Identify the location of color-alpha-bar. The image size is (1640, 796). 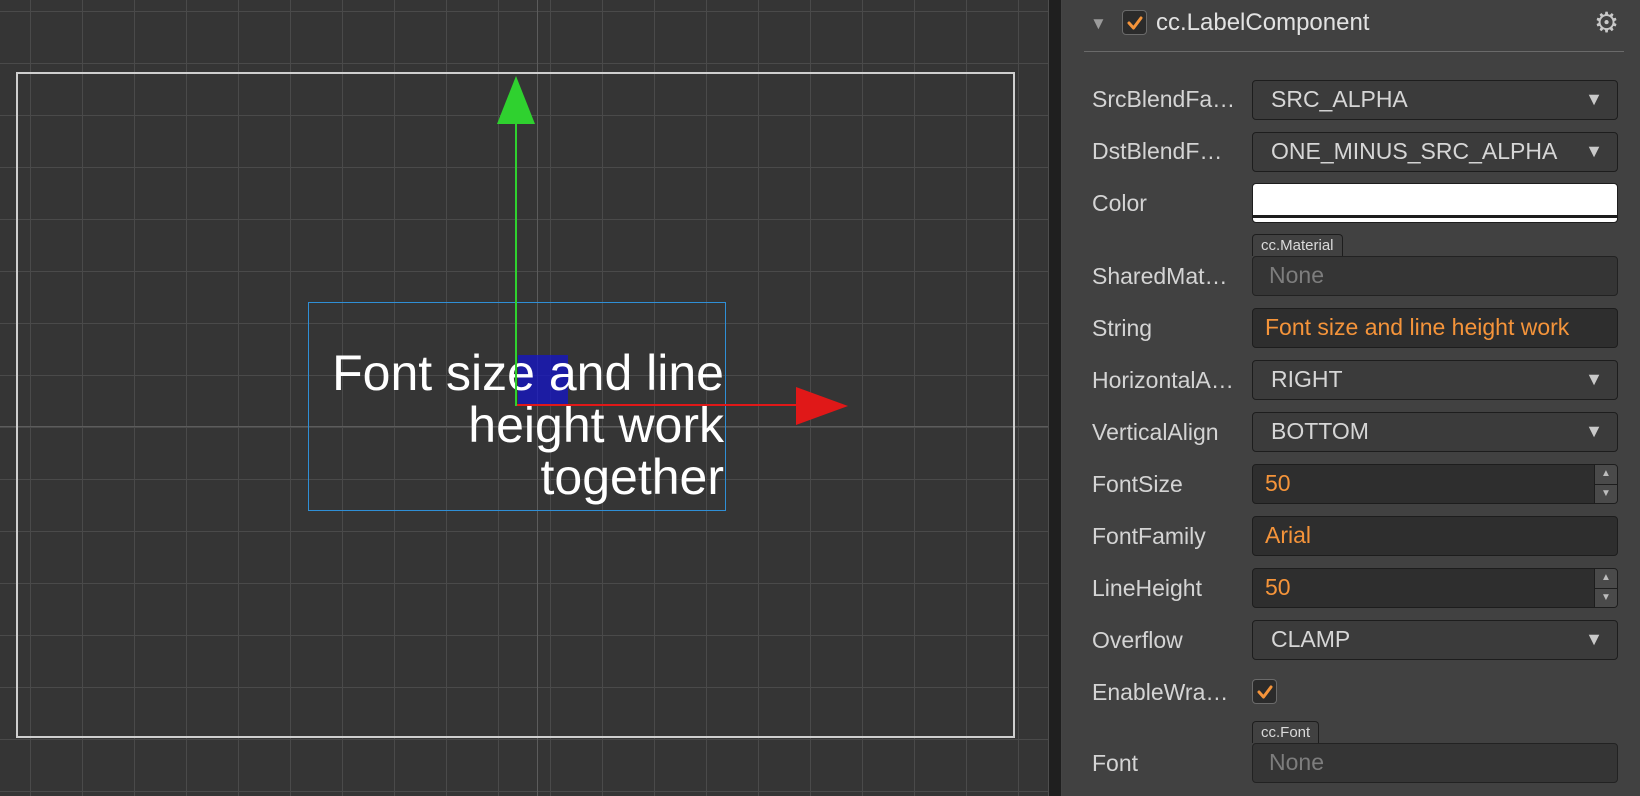
(1435, 216).